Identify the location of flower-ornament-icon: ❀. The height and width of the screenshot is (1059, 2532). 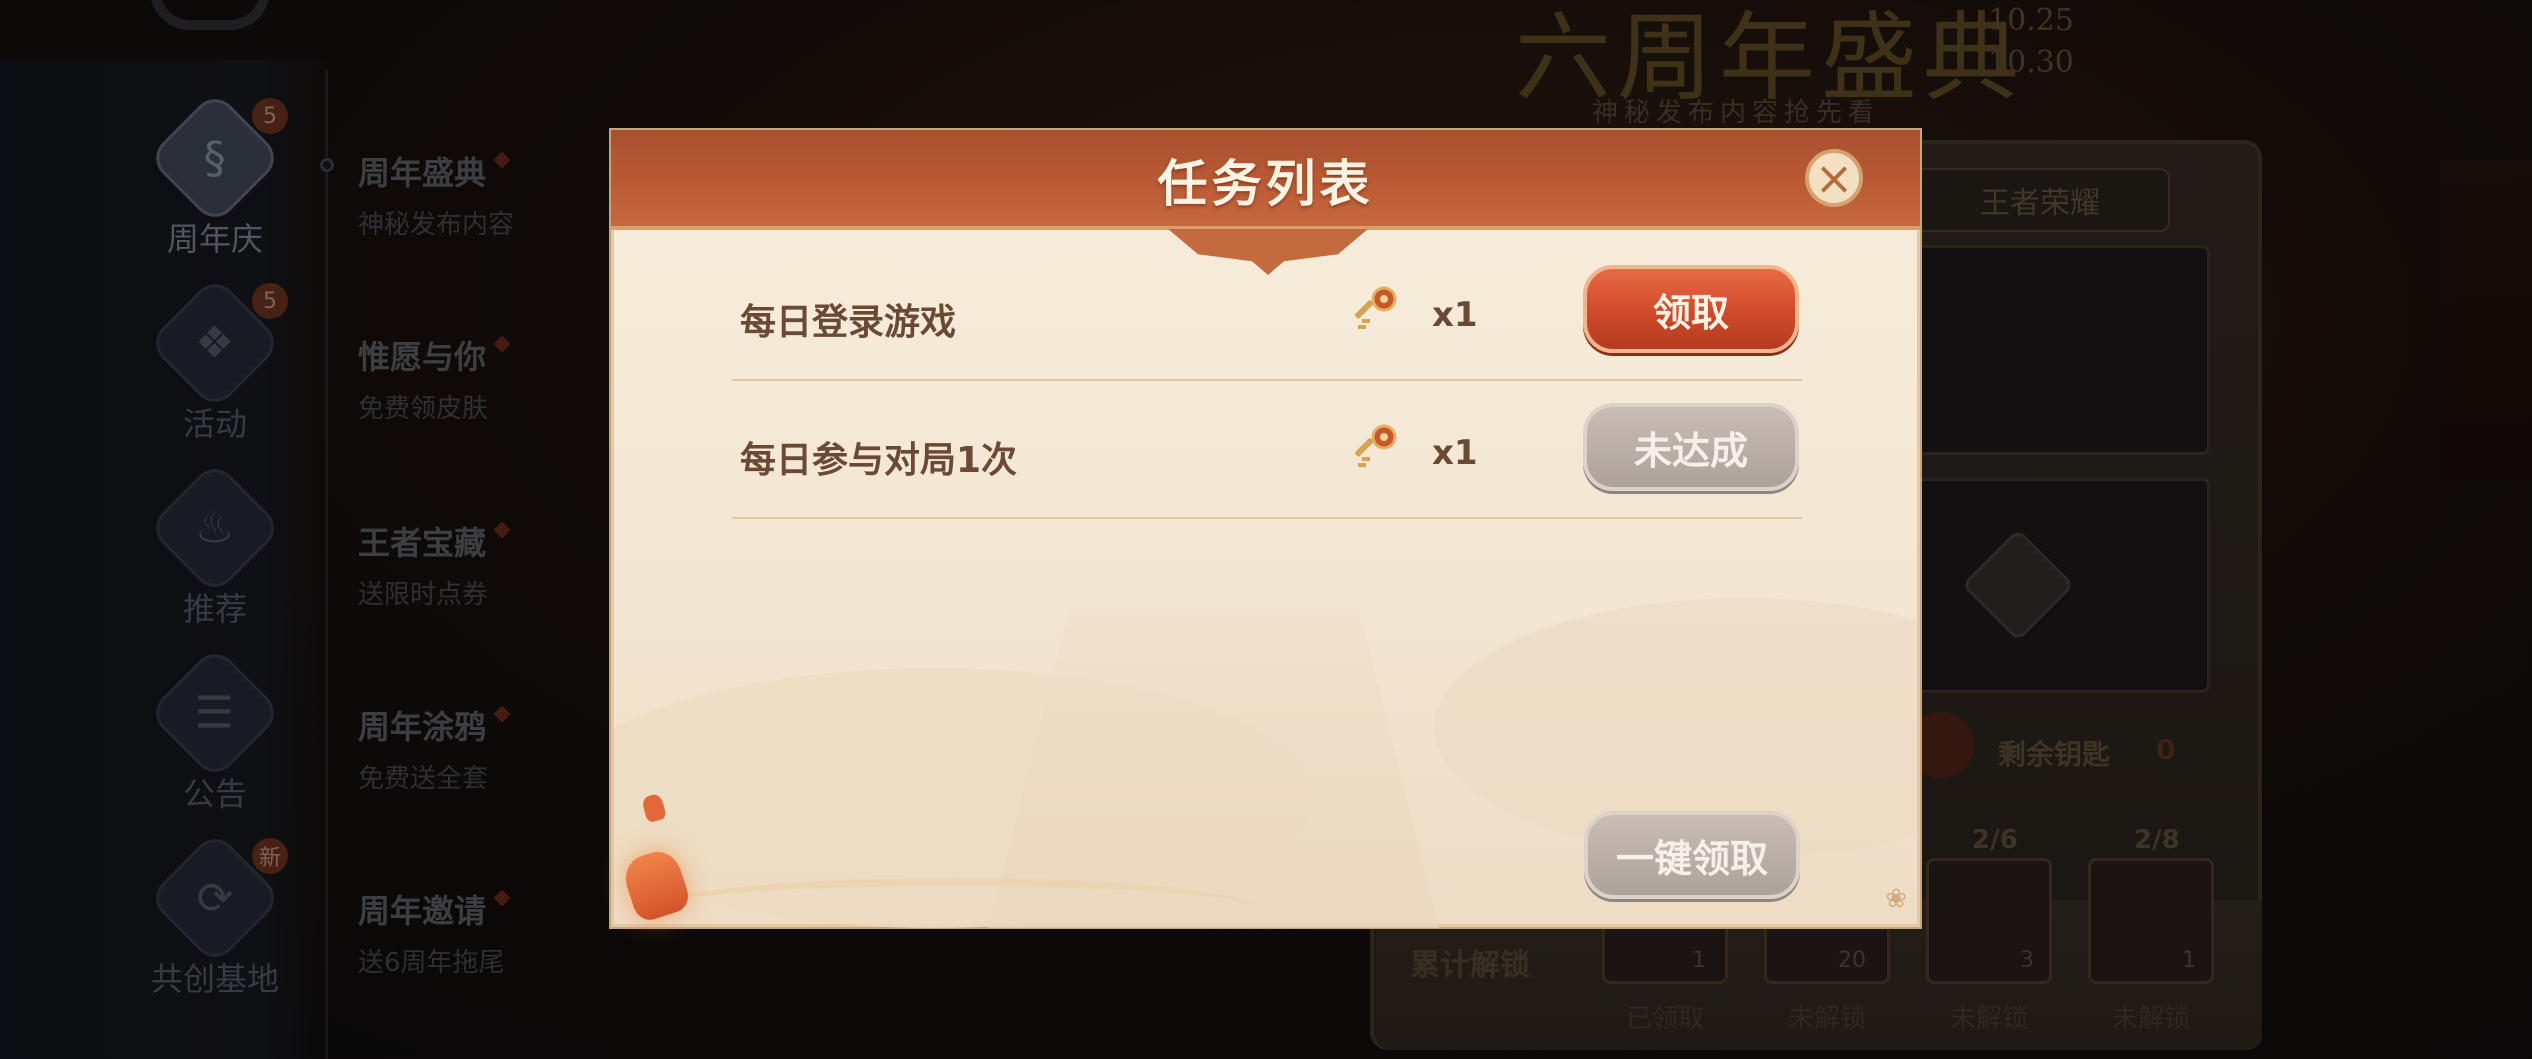
(1896, 899).